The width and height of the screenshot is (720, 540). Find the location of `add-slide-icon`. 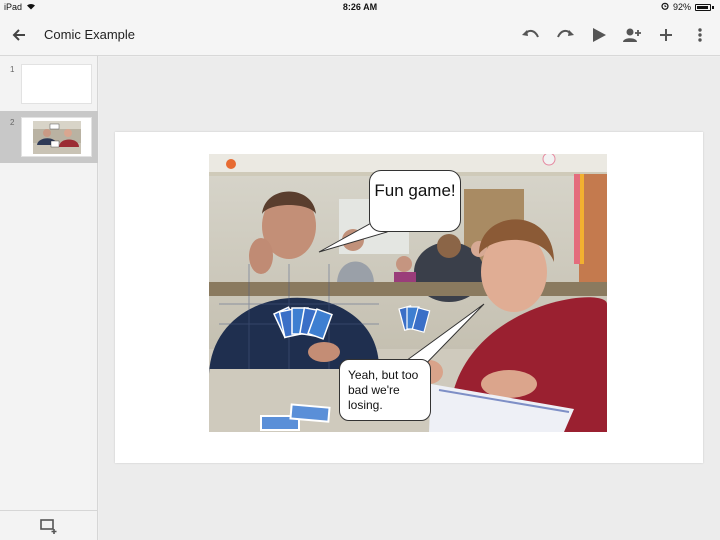

add-slide-icon is located at coordinates (48, 526).